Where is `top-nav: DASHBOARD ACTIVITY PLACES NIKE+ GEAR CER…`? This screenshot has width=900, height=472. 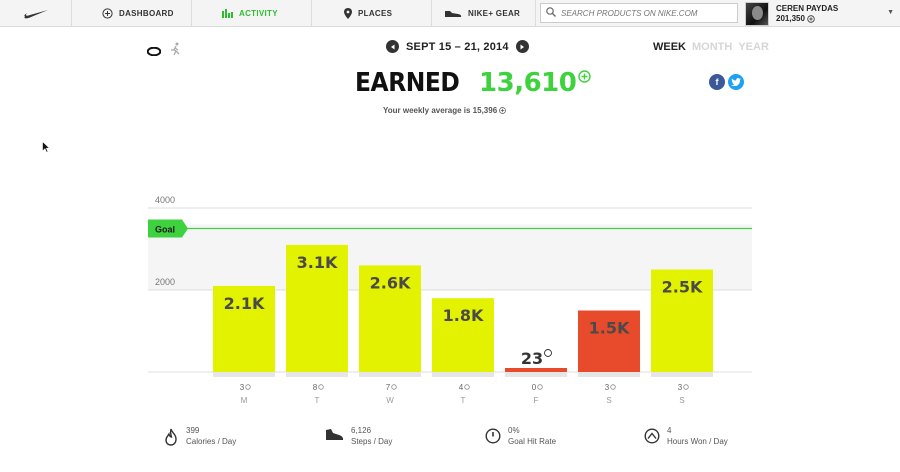 top-nav: DASHBOARD ACTIVITY PLACES NIKE+ GEAR CER… is located at coordinates (450, 13).